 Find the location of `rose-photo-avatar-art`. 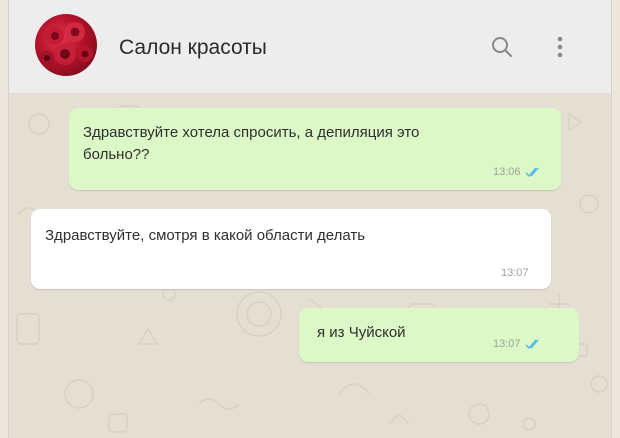

rose-photo-avatar-art is located at coordinates (66, 43).